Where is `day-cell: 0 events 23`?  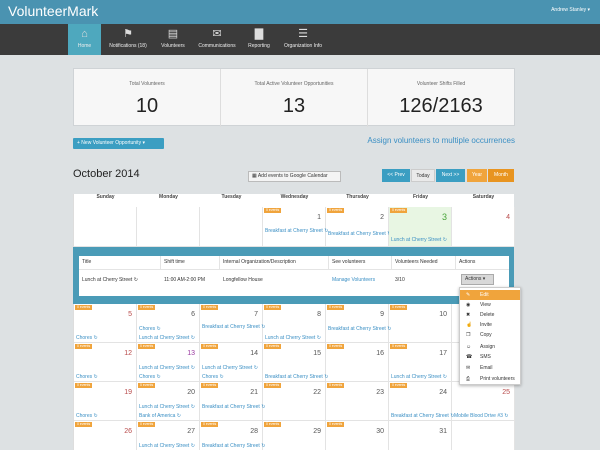 day-cell: 0 events 23 is located at coordinates (357, 401).